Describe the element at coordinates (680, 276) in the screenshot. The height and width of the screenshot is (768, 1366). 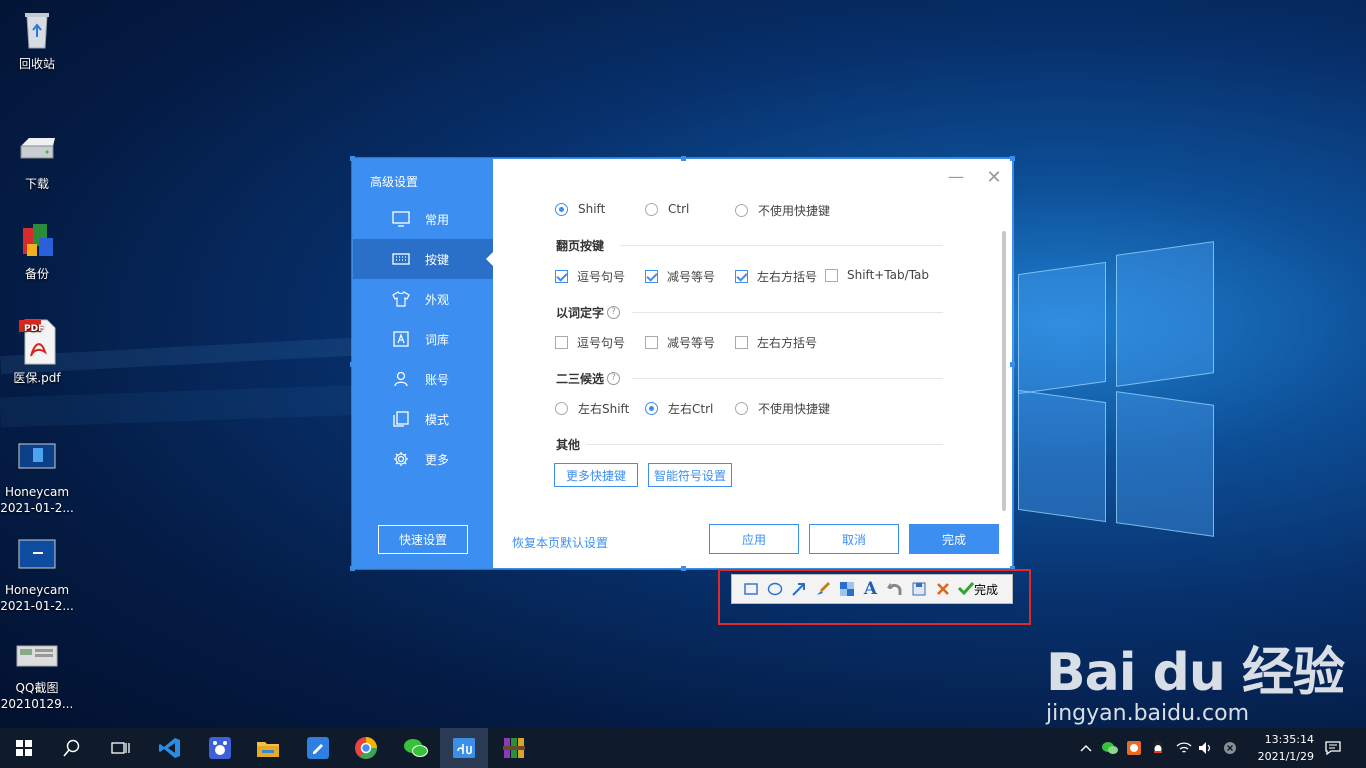
I see `page-turn-minus-checkbox: 减号等号` at that location.